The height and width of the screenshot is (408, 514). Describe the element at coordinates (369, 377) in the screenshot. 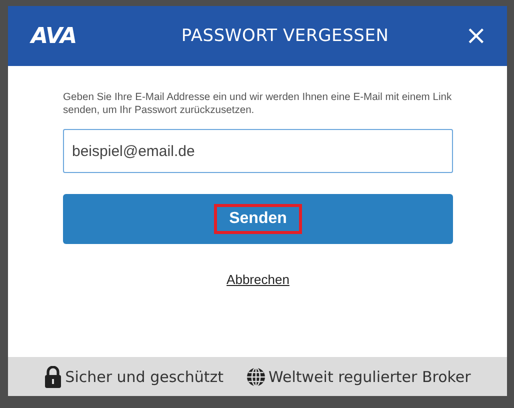

I see `footer-text: Weltweit regulierter Broker` at that location.